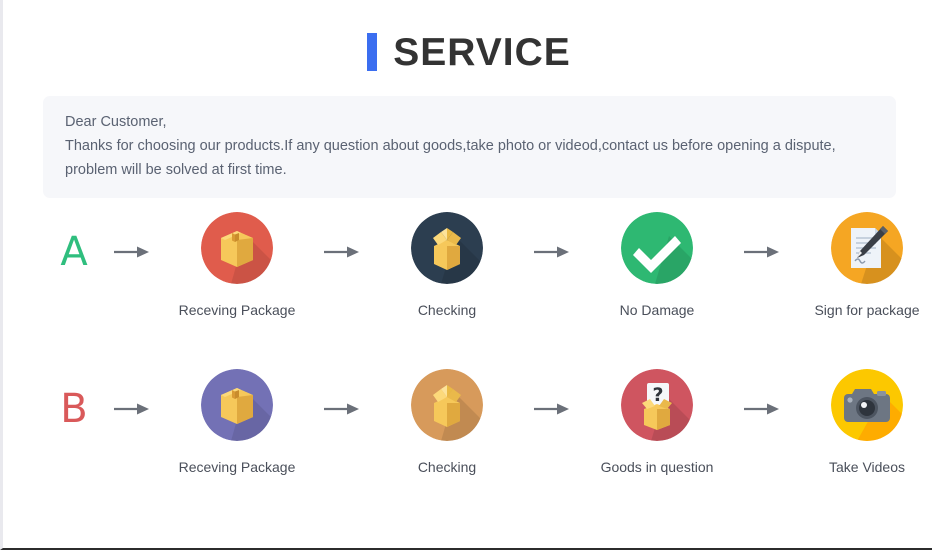 This screenshot has height=550, width=932. What do you see at coordinates (657, 310) in the screenshot?
I see `flow-step-label: No Damage` at bounding box center [657, 310].